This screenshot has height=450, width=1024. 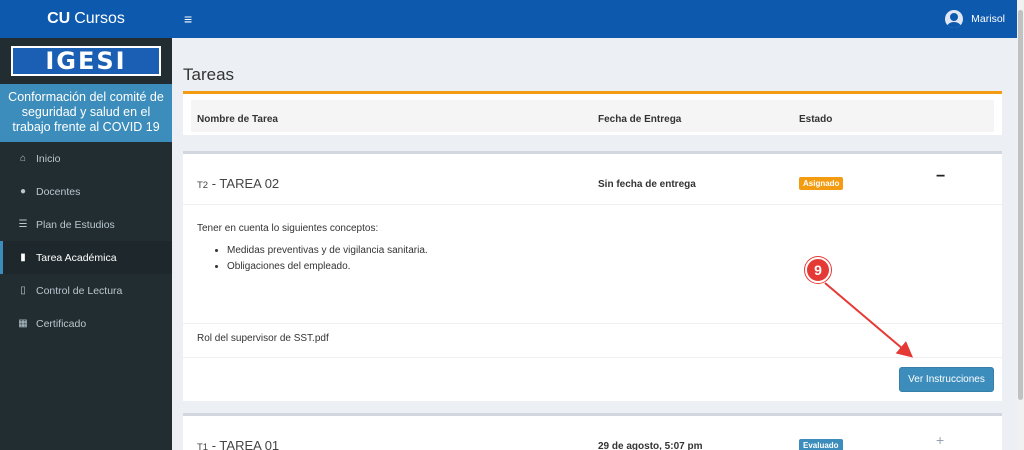 I want to click on sidebar-item-label: Control de Lectura, so click(x=79, y=290).